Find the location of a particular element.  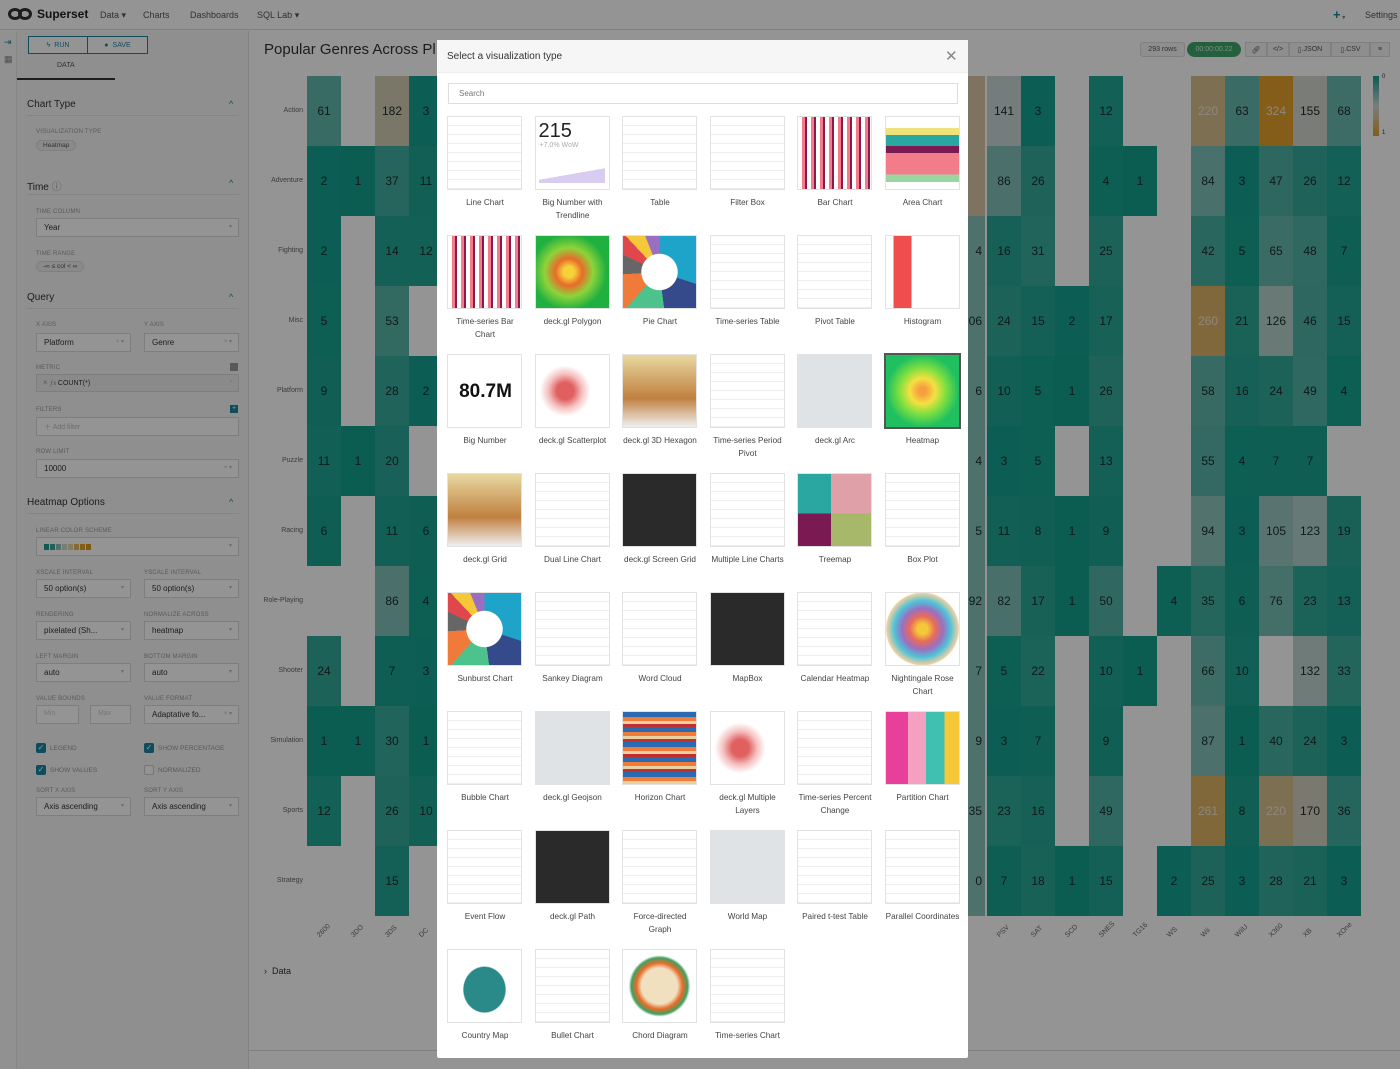

viz-tile-time-series-percent-change: Time-series Percent Change is located at coordinates (835, 764).